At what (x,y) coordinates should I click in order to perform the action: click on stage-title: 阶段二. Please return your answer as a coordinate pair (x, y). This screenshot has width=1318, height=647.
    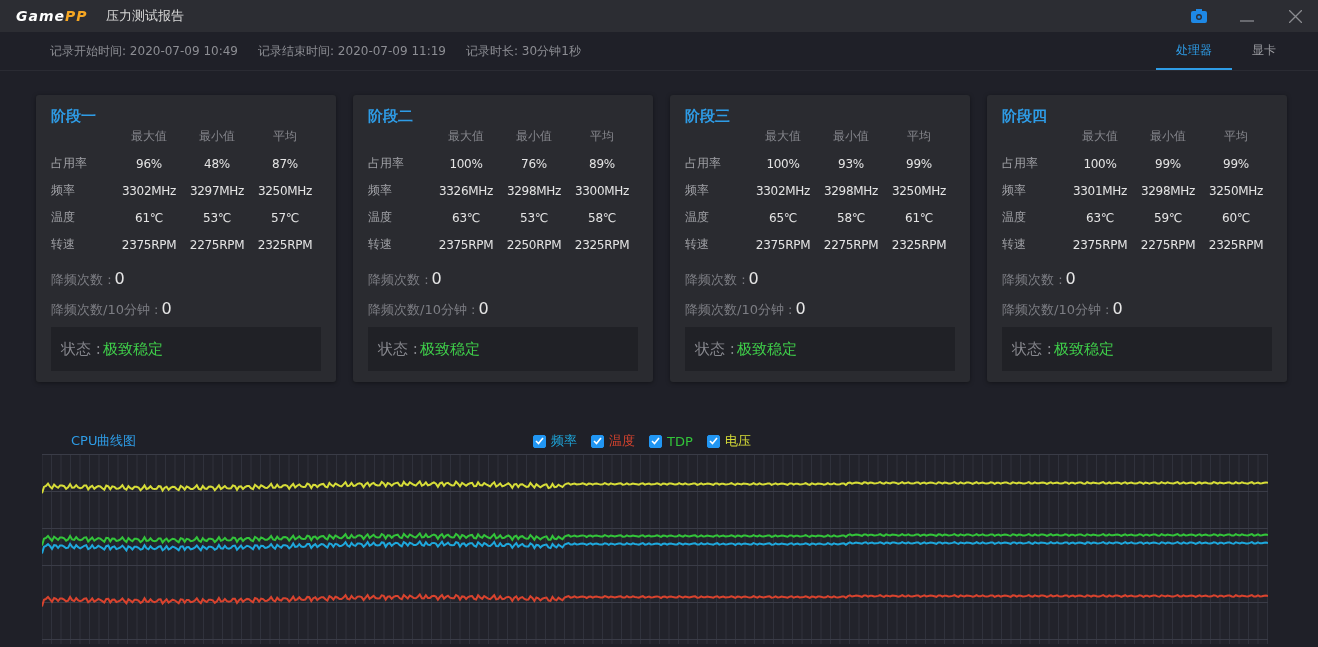
    Looking at the image, I should click on (391, 116).